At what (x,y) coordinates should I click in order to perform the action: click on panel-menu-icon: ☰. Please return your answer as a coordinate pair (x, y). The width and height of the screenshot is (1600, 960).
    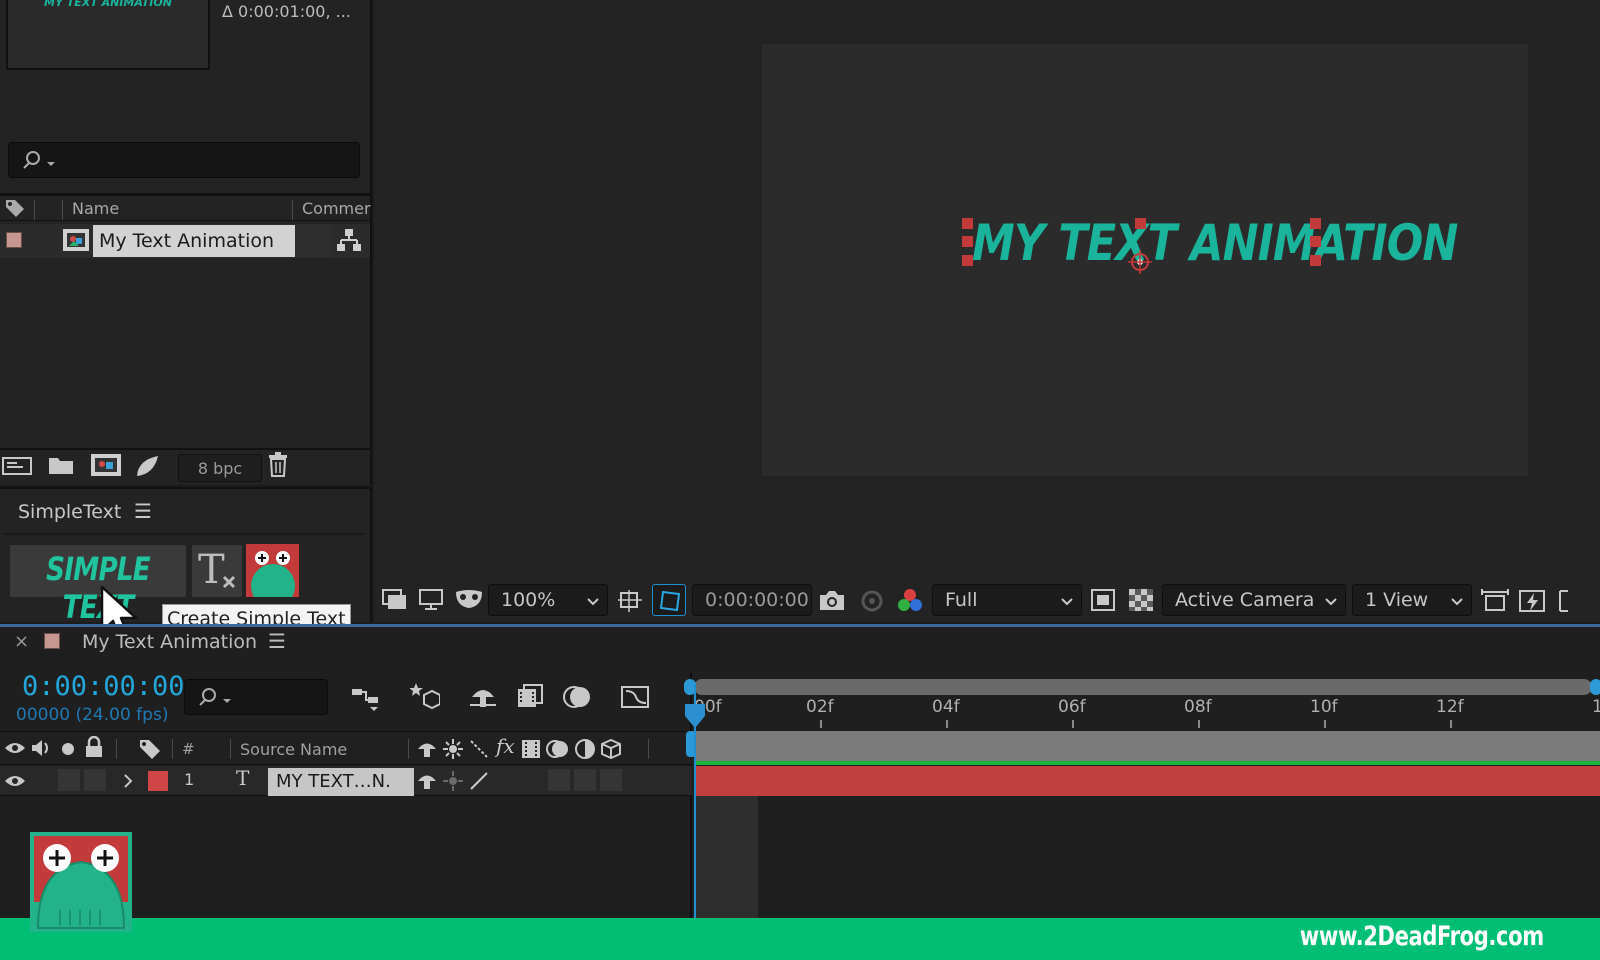
    Looking at the image, I should click on (143, 511).